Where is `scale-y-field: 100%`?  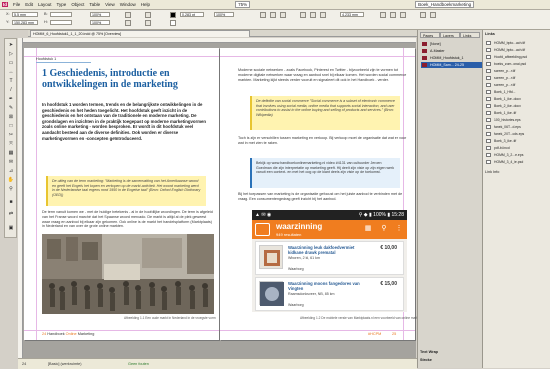
scale-y-field: 100% is located at coordinates (100, 22).